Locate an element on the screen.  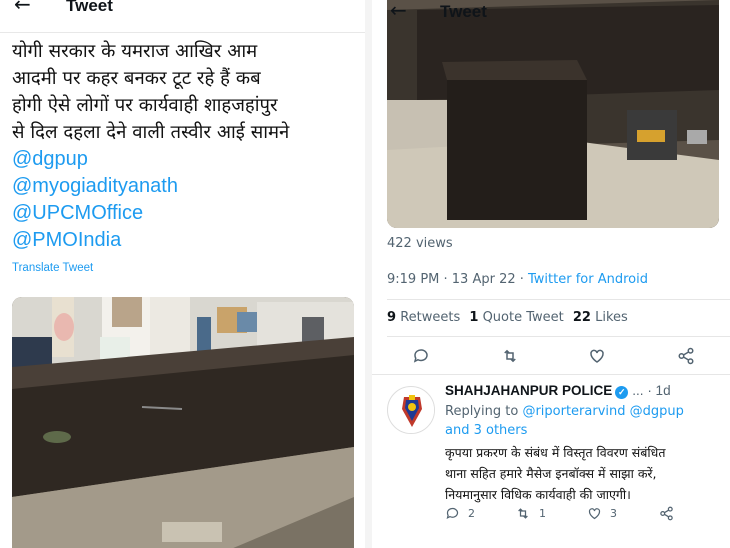
tweet-line: होगी ऐसे लोगों पर कार्यवाही शाहजहांपुर is located at coordinates (145, 105).